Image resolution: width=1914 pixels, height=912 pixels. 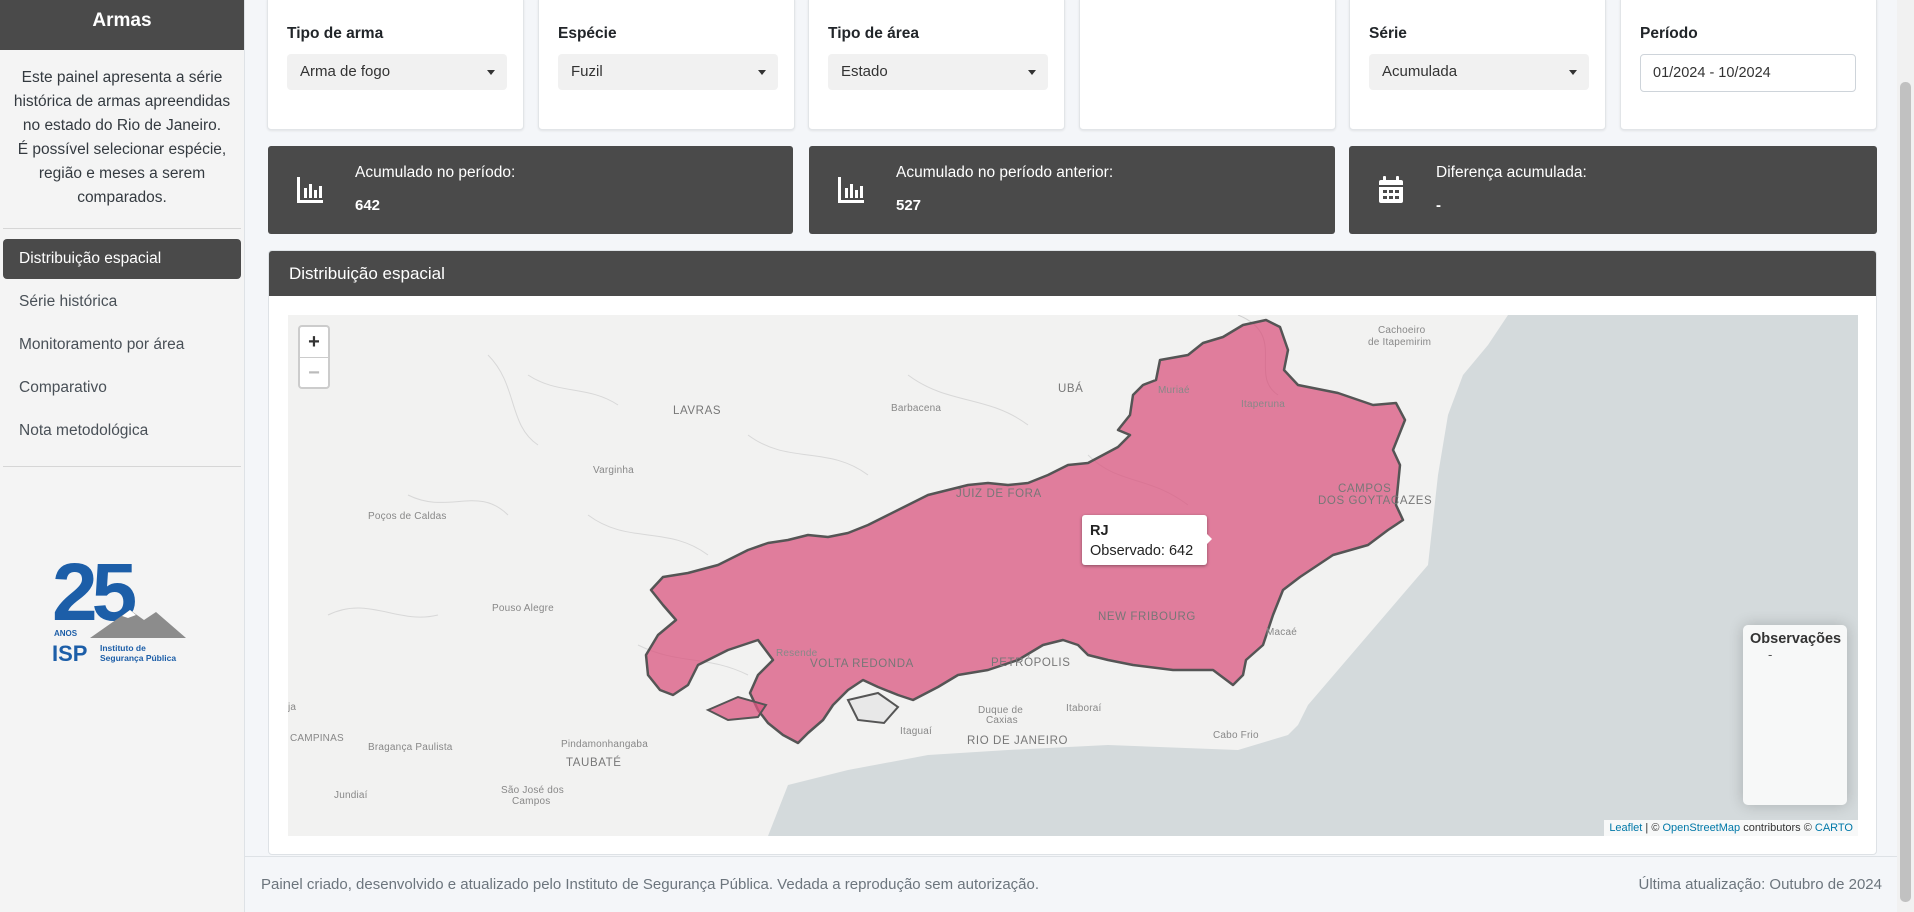 What do you see at coordinates (1905, 492) in the screenshot?
I see `scrollbar-thumb` at bounding box center [1905, 492].